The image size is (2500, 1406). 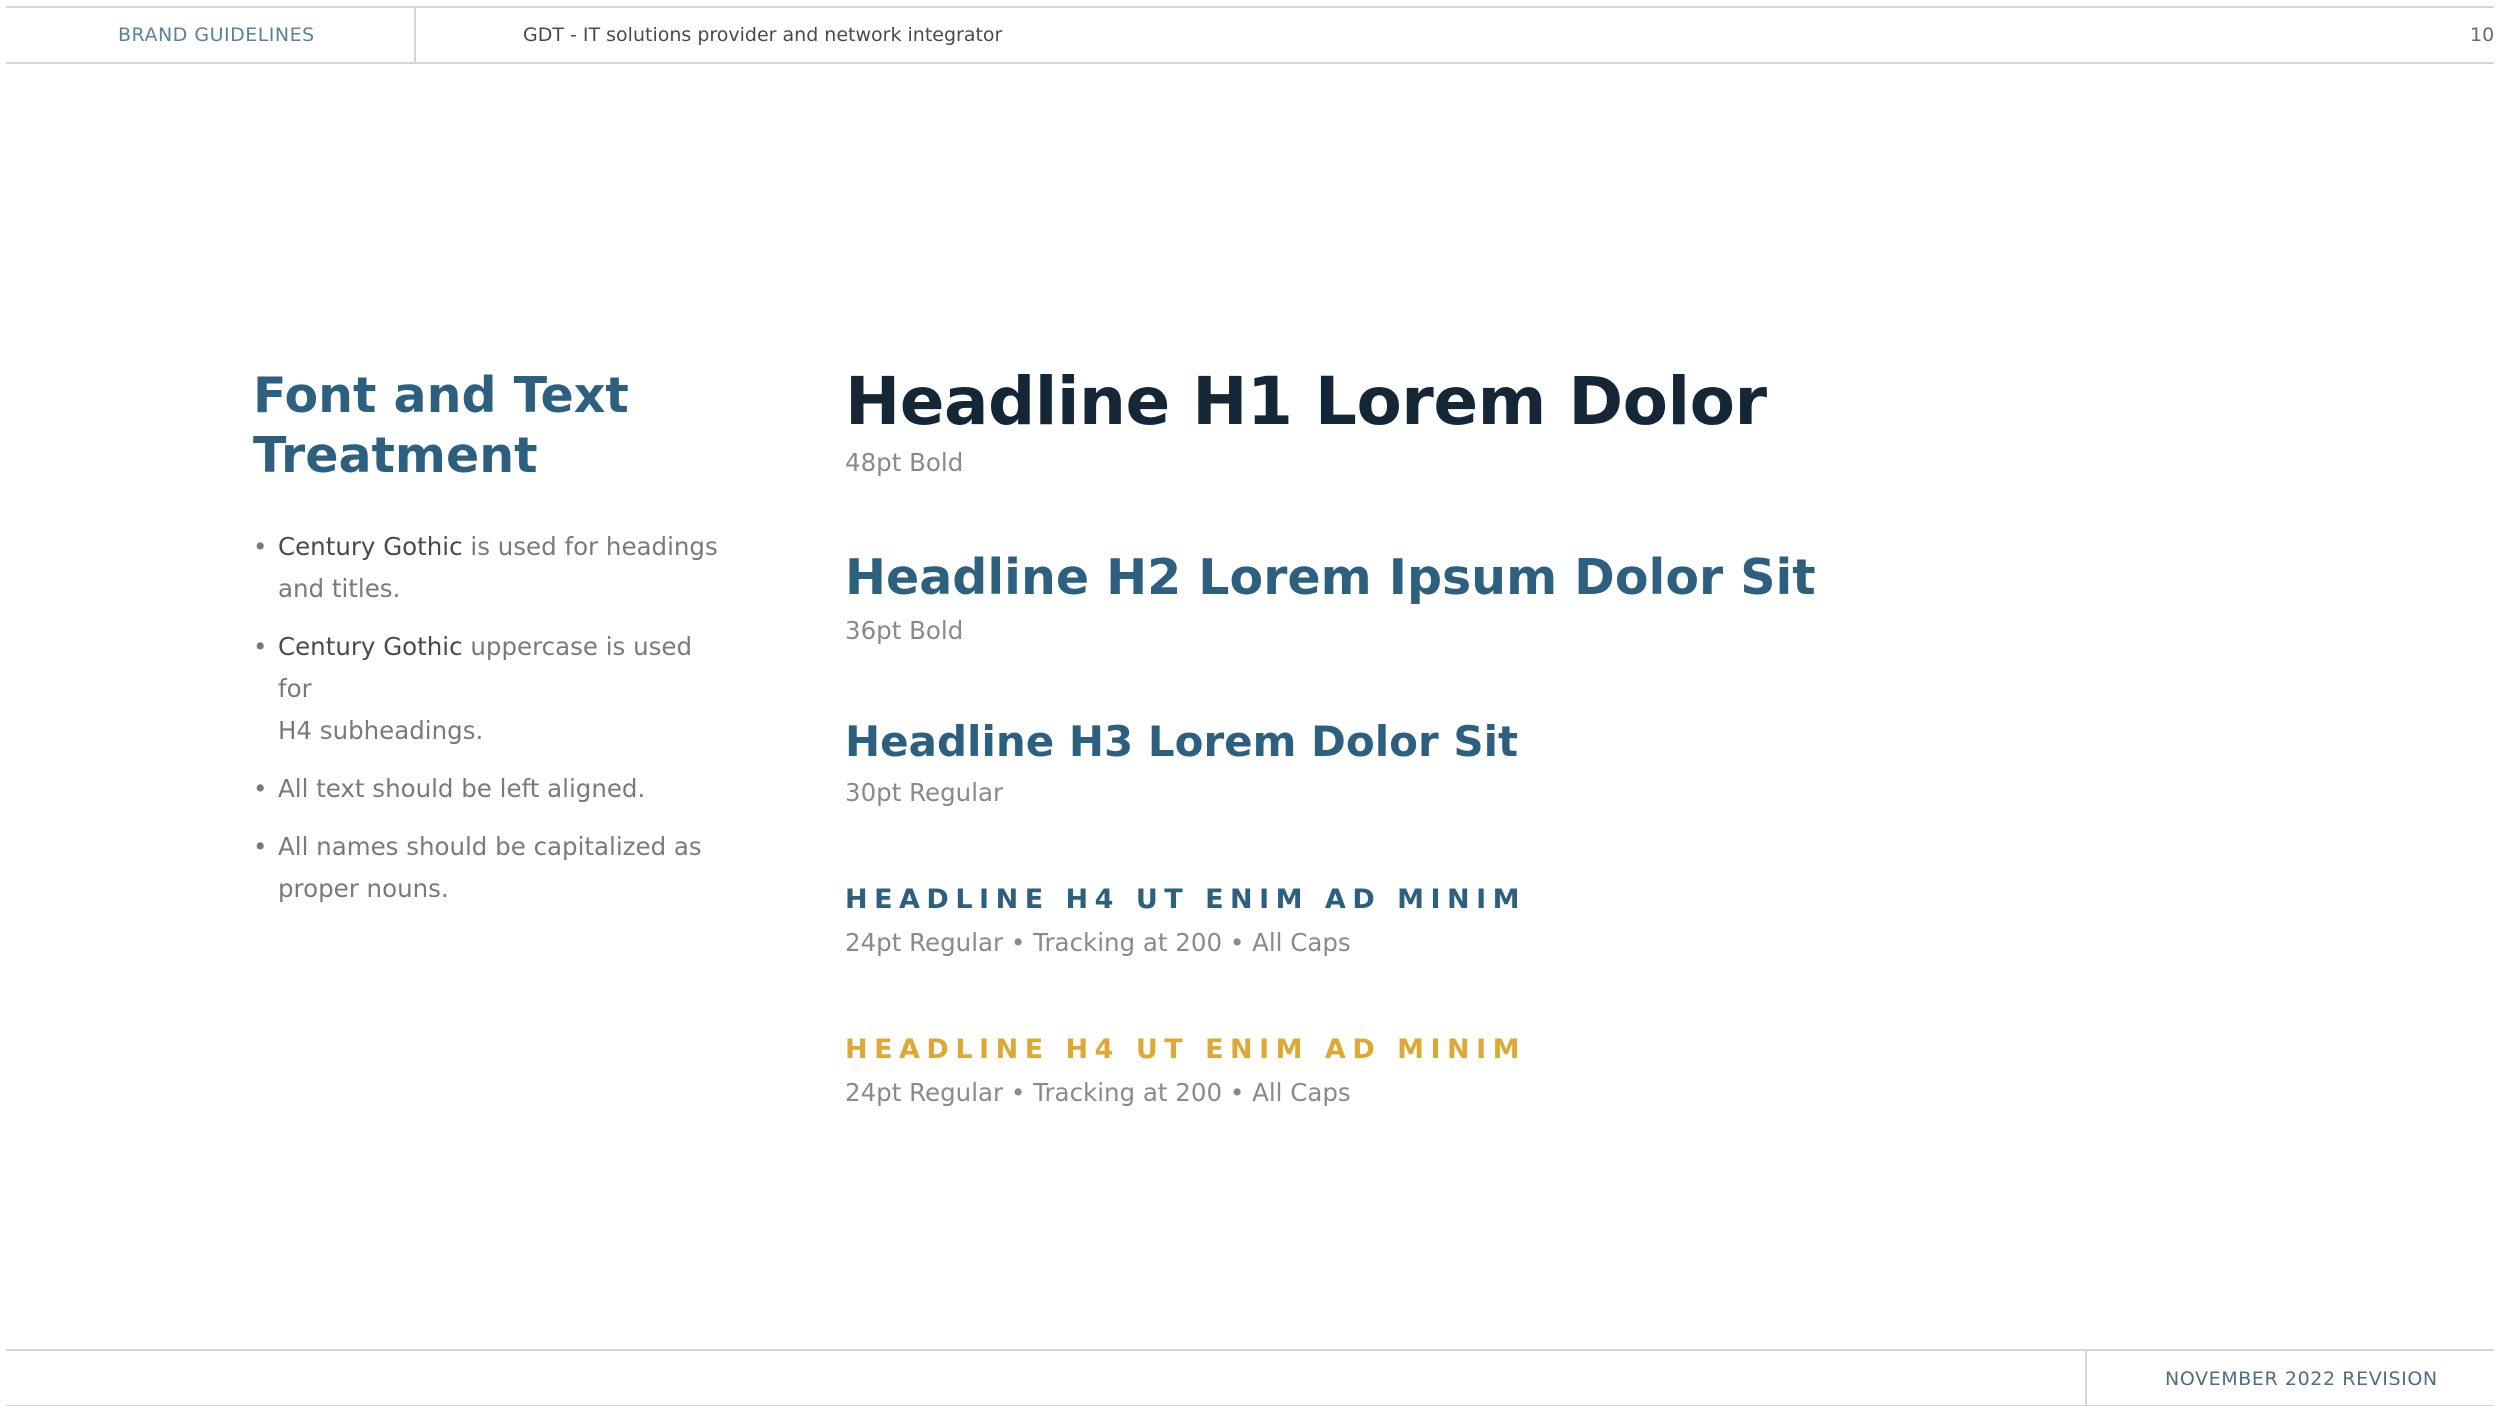 What do you see at coordinates (904, 630) in the screenshot?
I see `h2-spec-note: 36pt Bold` at bounding box center [904, 630].